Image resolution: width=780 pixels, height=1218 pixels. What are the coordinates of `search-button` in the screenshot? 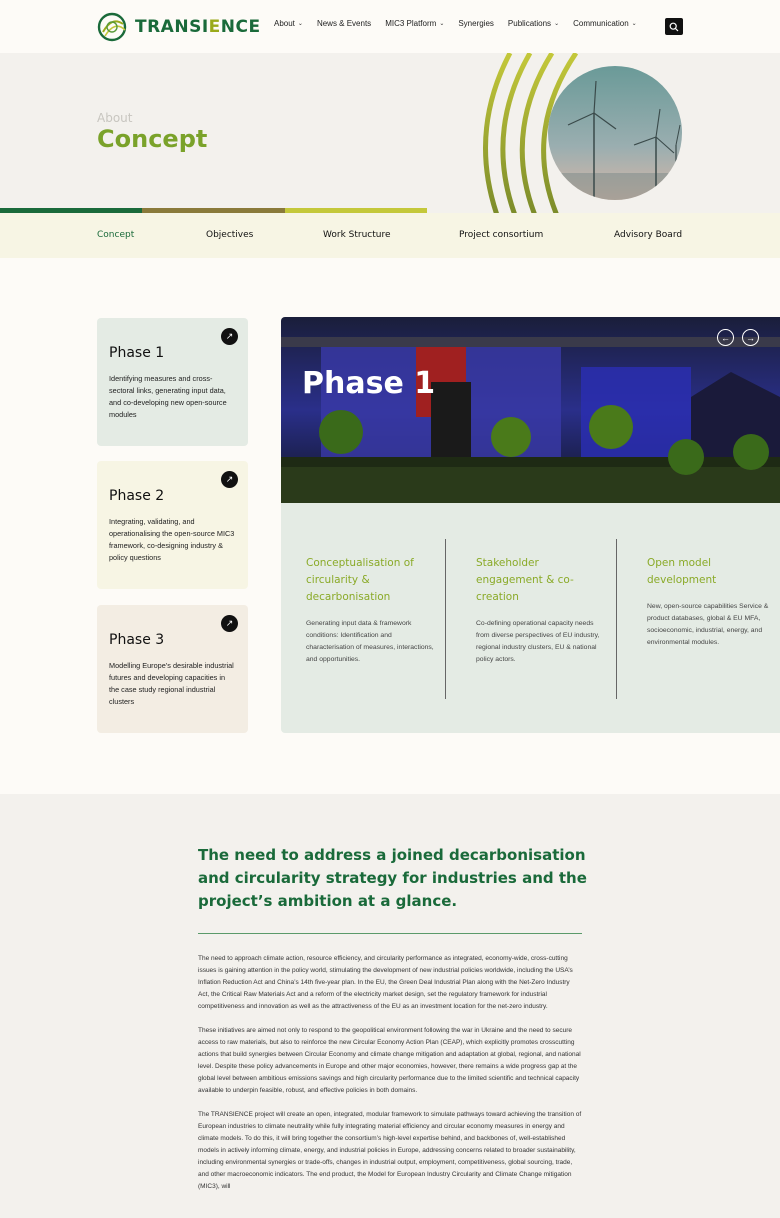 It's located at (674, 26).